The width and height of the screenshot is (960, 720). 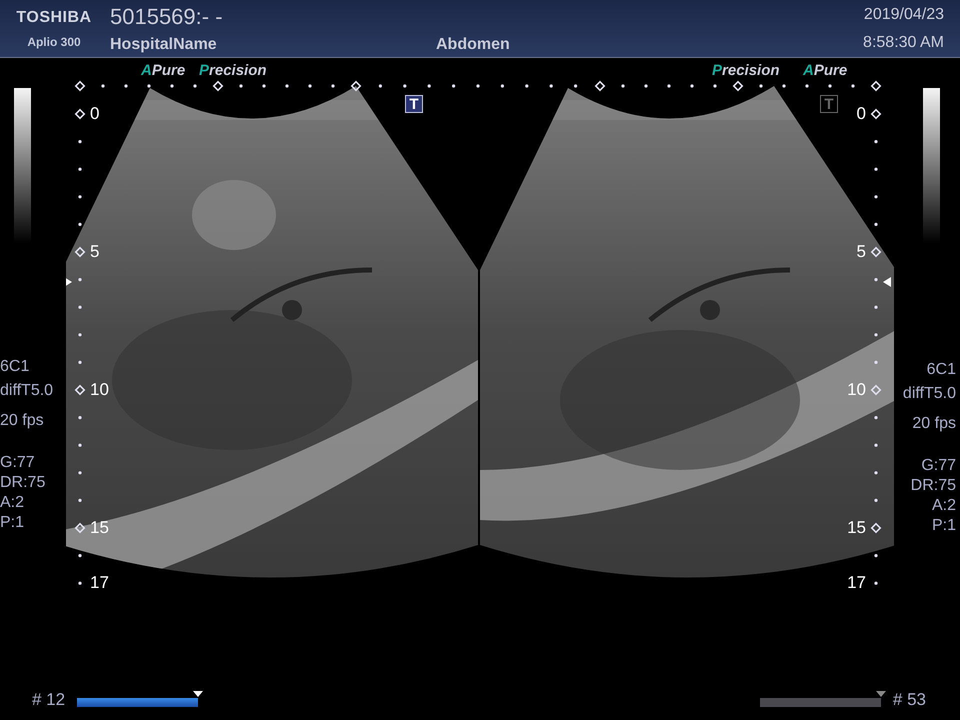 I want to click on frame-number: # 12, so click(x=49, y=700).